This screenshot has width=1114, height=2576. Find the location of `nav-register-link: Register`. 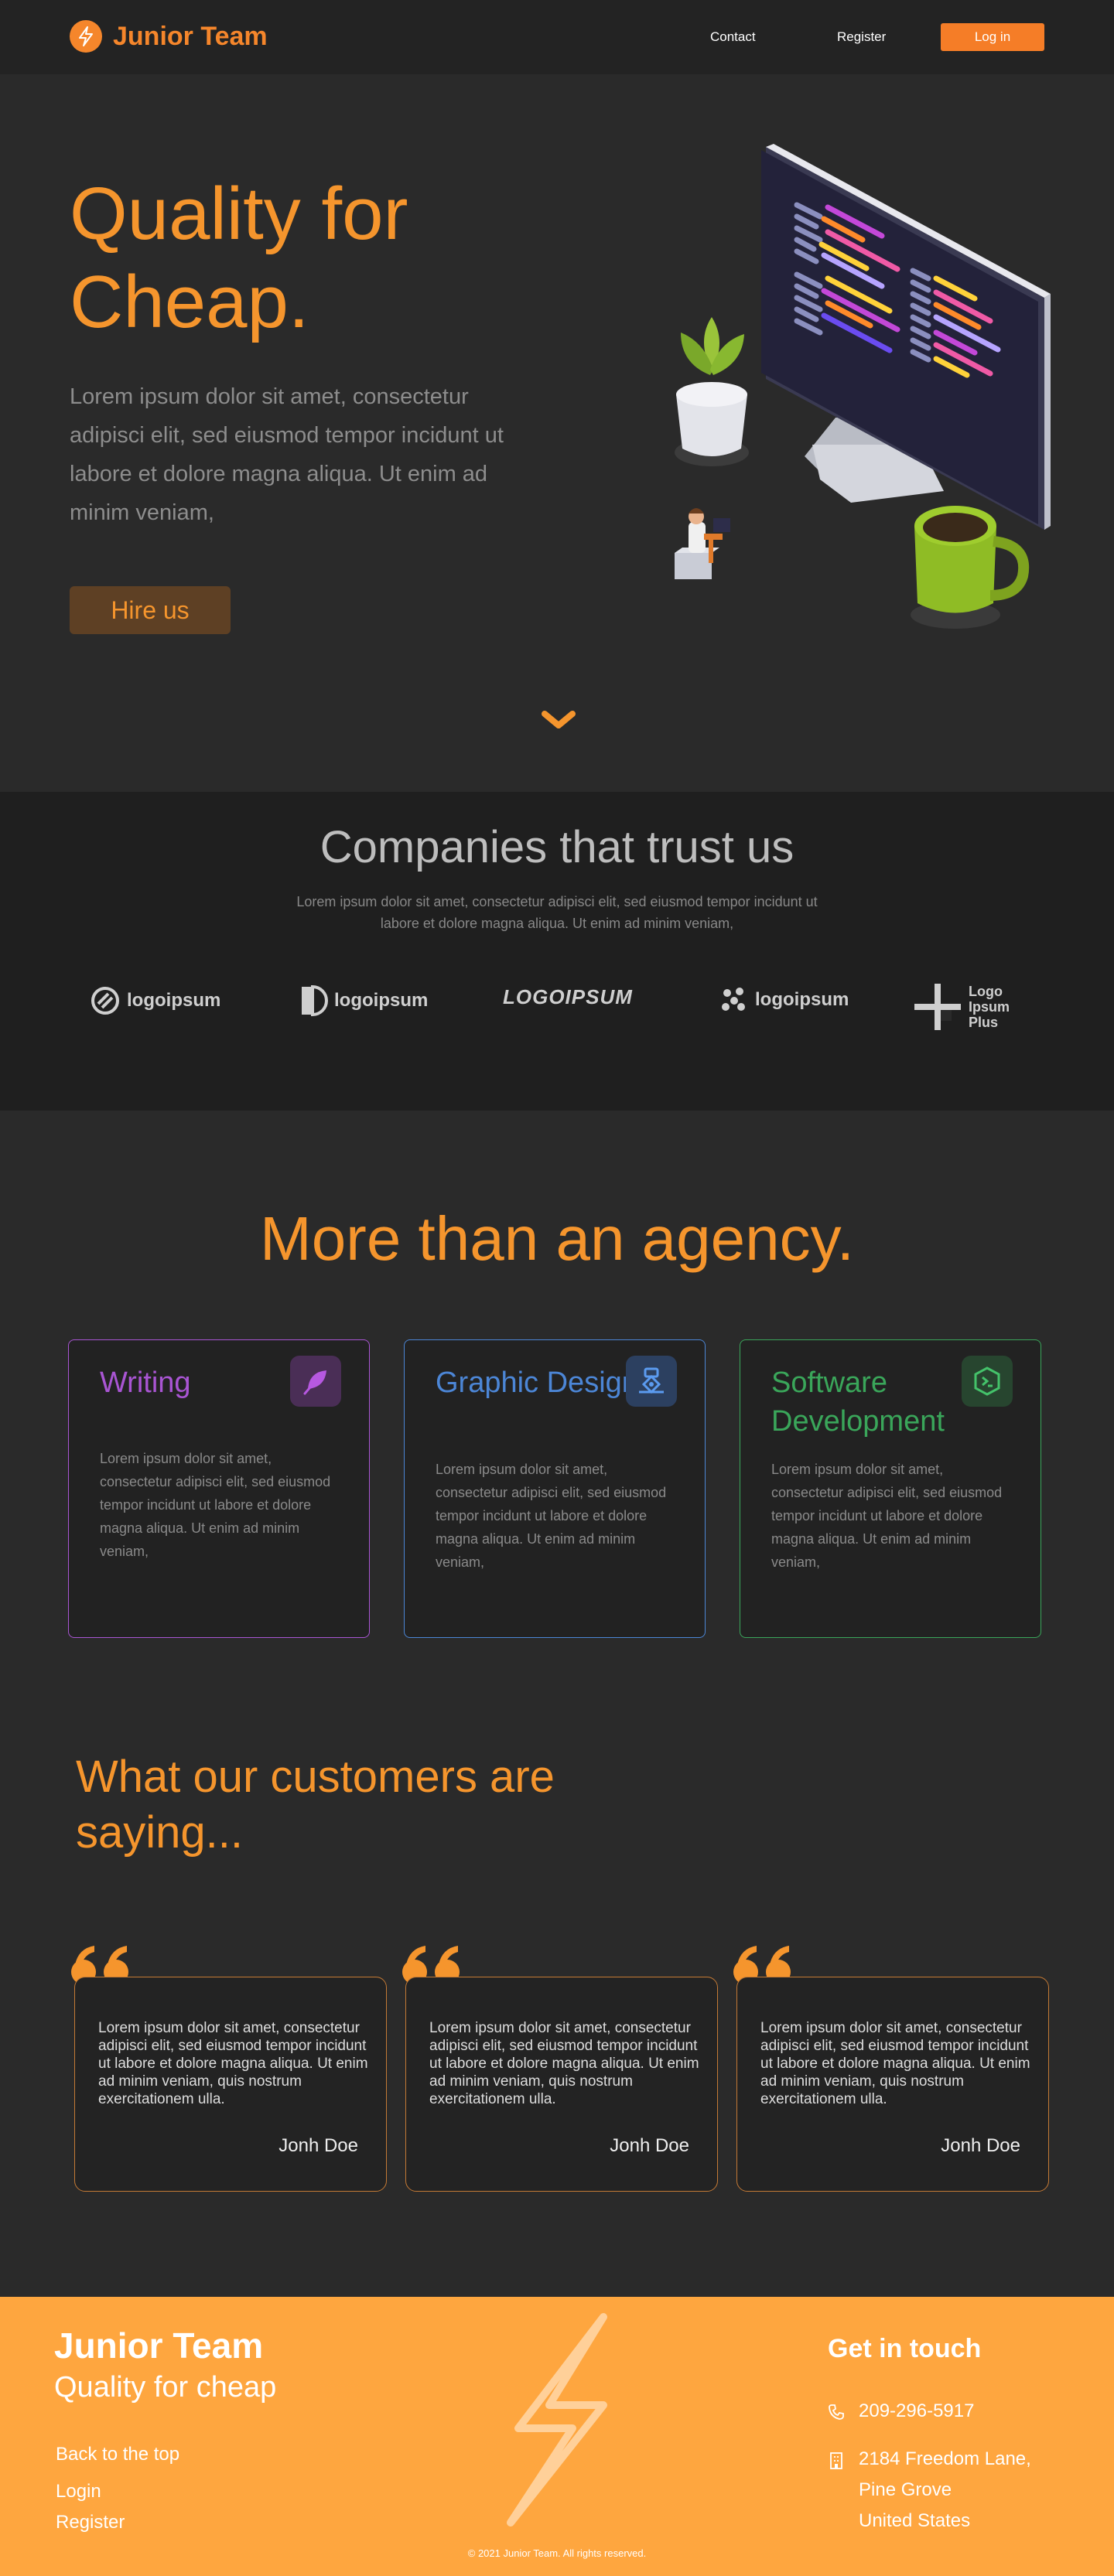

nav-register-link: Register is located at coordinates (861, 37).